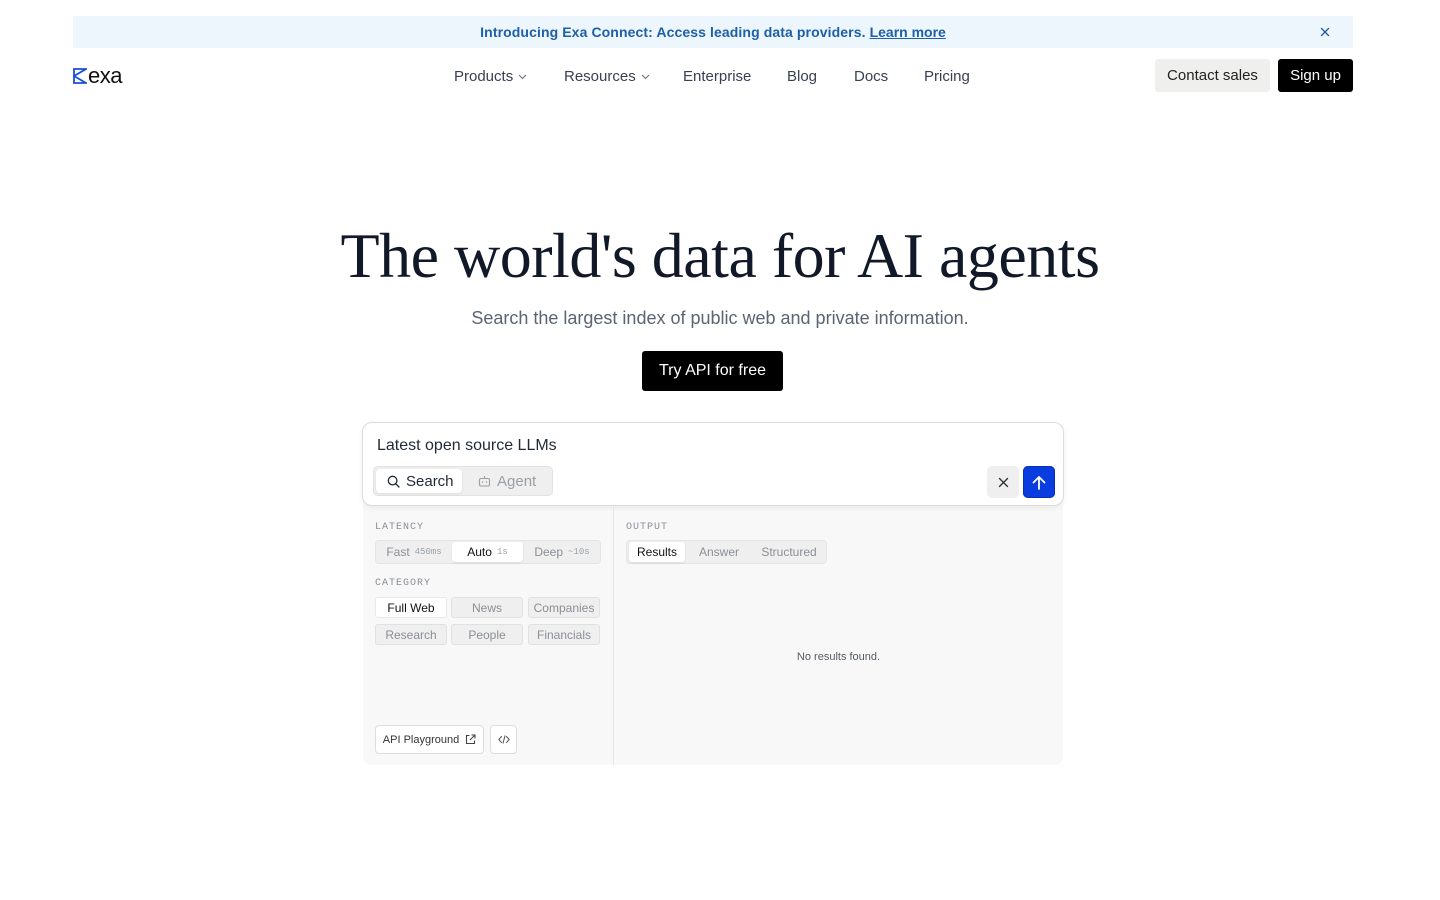 This screenshot has height=900, width=1440. I want to click on latency-option-fast: Fast 450ms, so click(414, 552).